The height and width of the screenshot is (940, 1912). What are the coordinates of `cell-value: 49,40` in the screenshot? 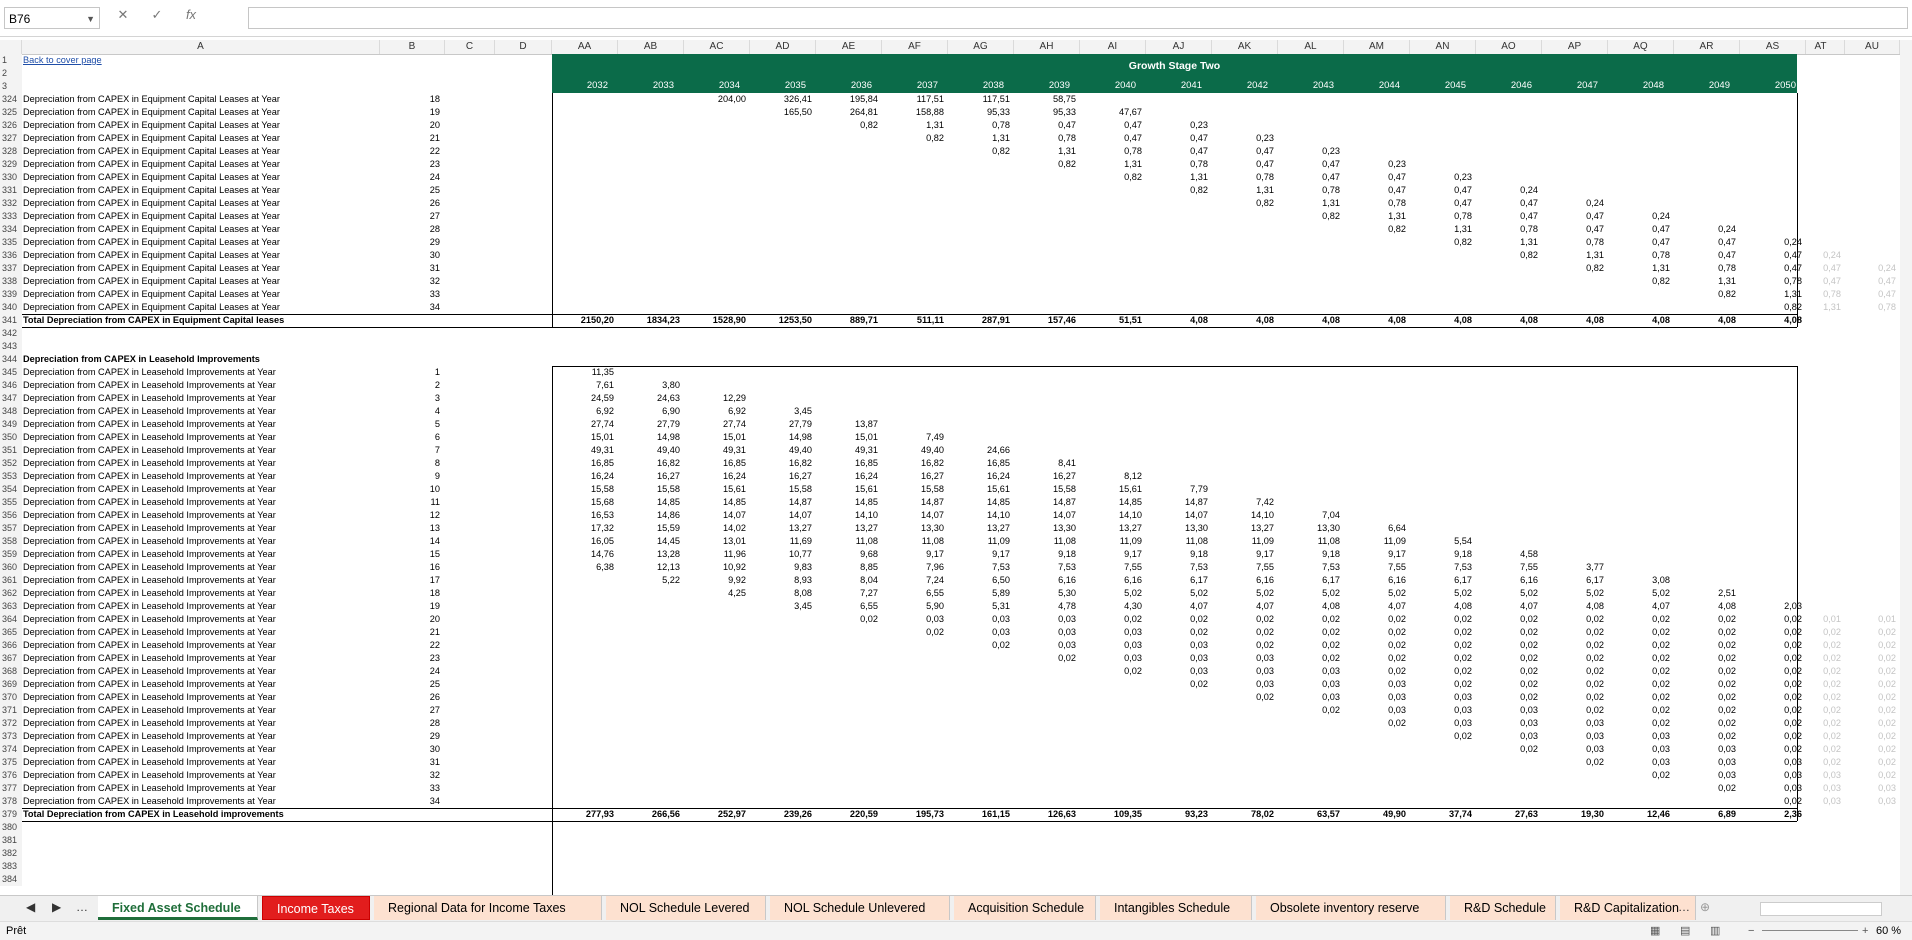 It's located at (783, 450).